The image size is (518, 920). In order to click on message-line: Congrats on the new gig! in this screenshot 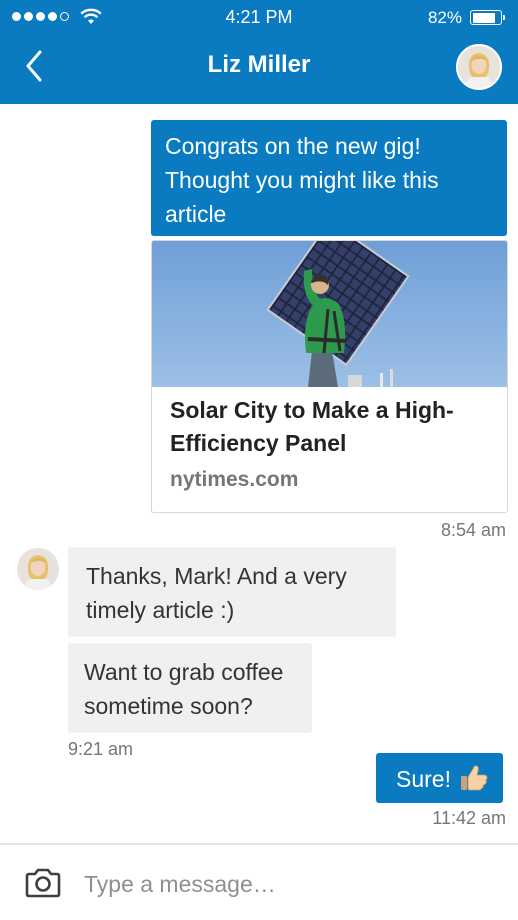, I will do `click(293, 146)`.